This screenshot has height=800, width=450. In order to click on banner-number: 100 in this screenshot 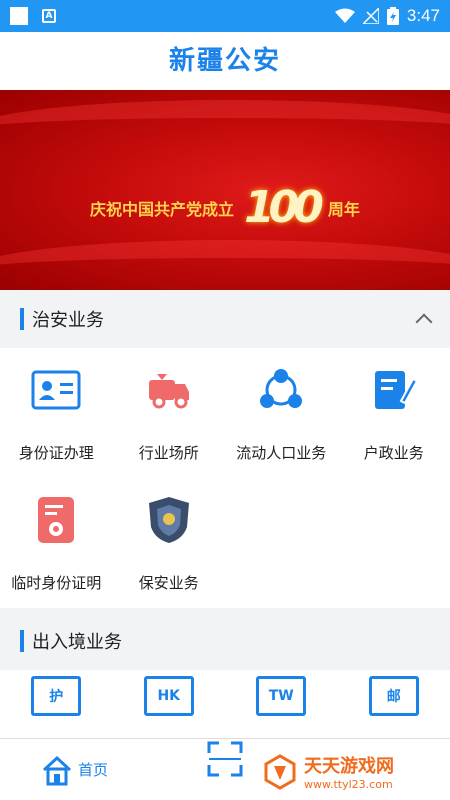, I will do `click(284, 207)`.